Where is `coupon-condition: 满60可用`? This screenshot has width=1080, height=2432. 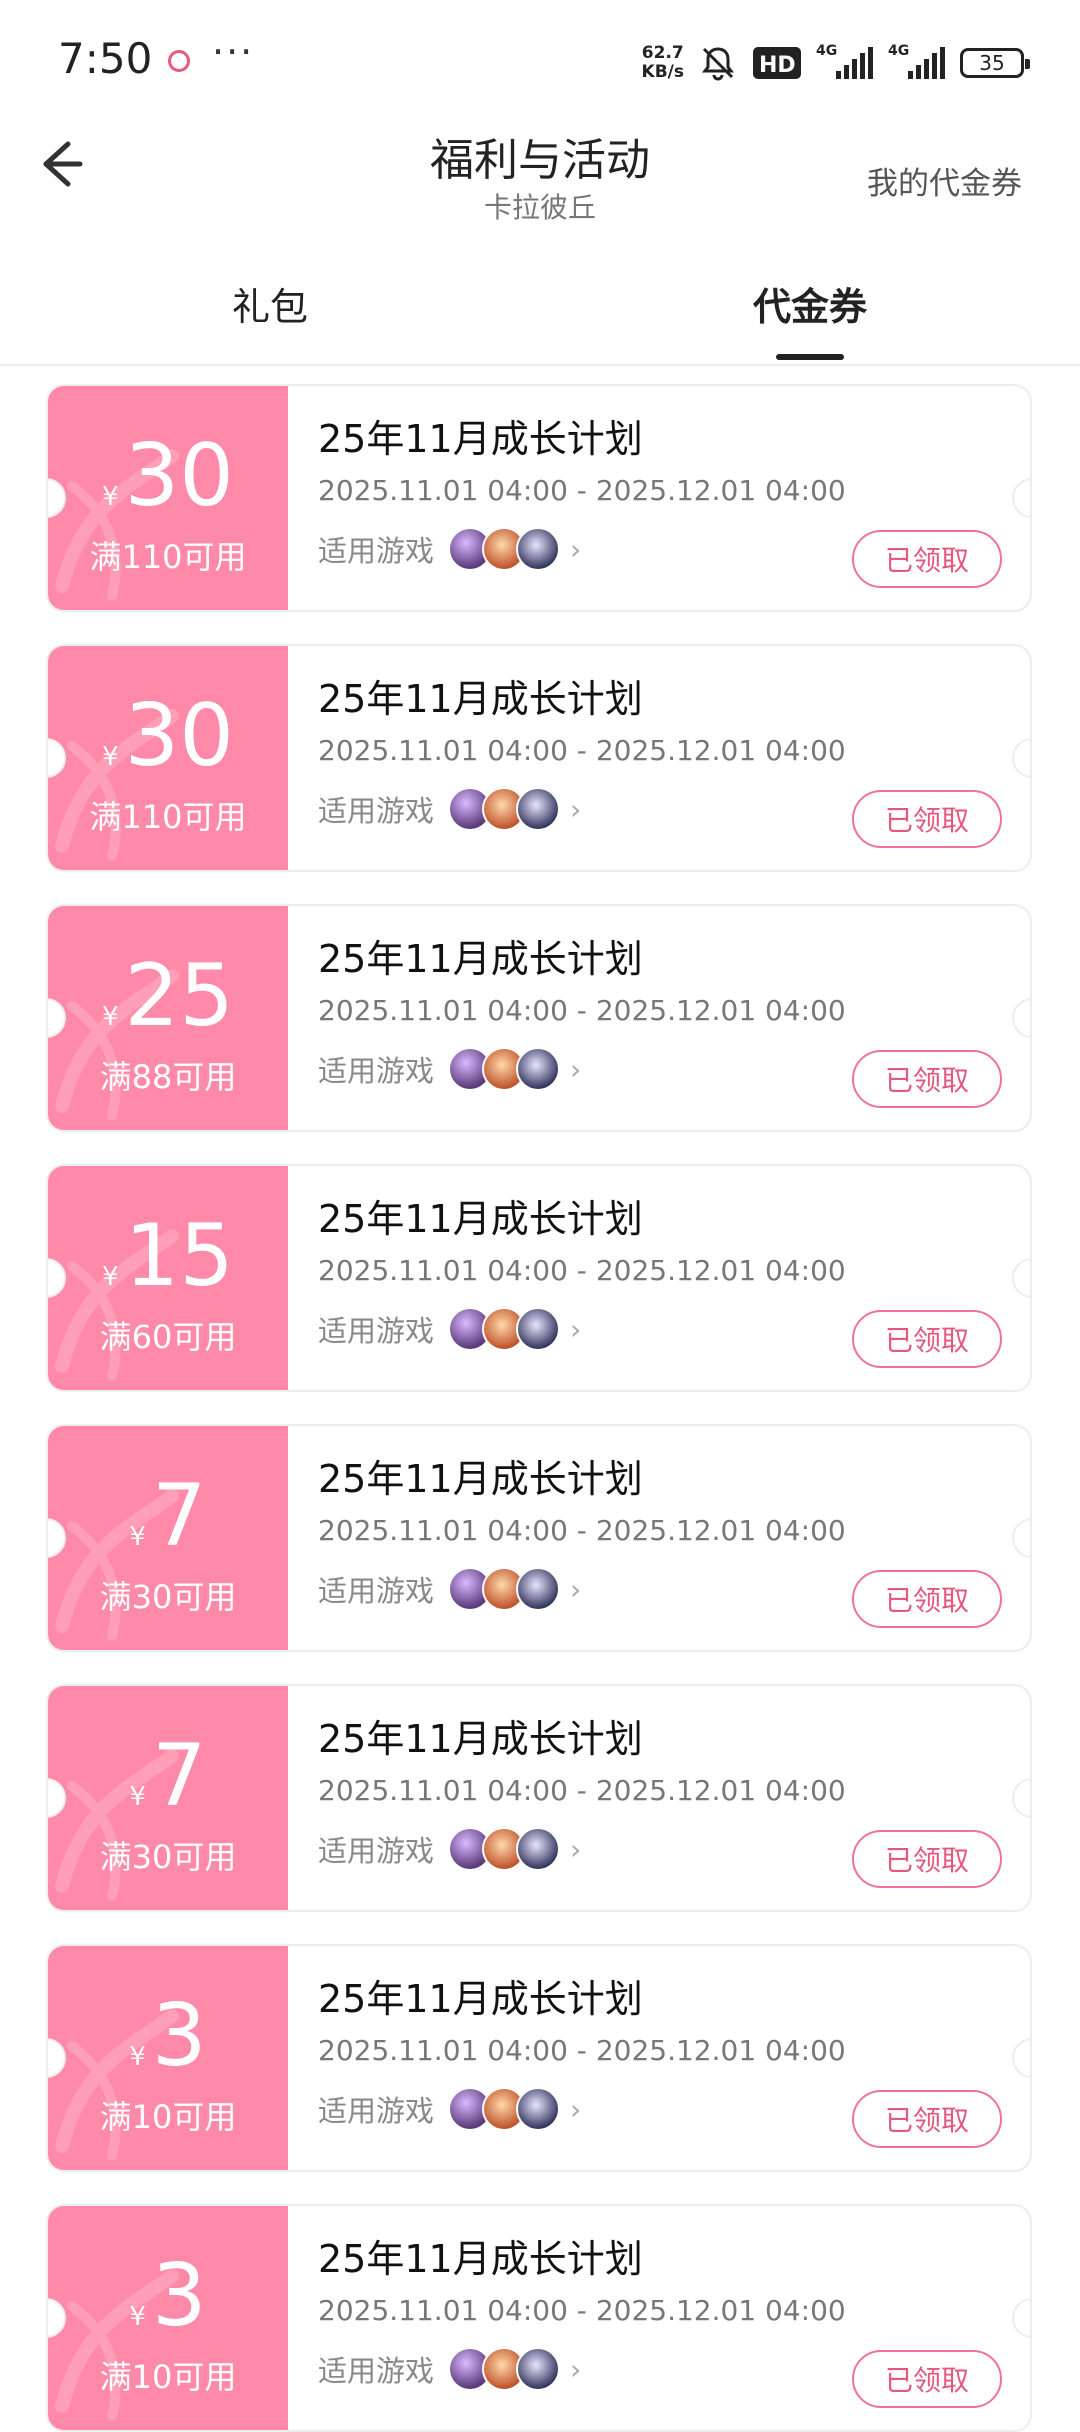
coupon-condition: 满60可用 is located at coordinates (168, 1337).